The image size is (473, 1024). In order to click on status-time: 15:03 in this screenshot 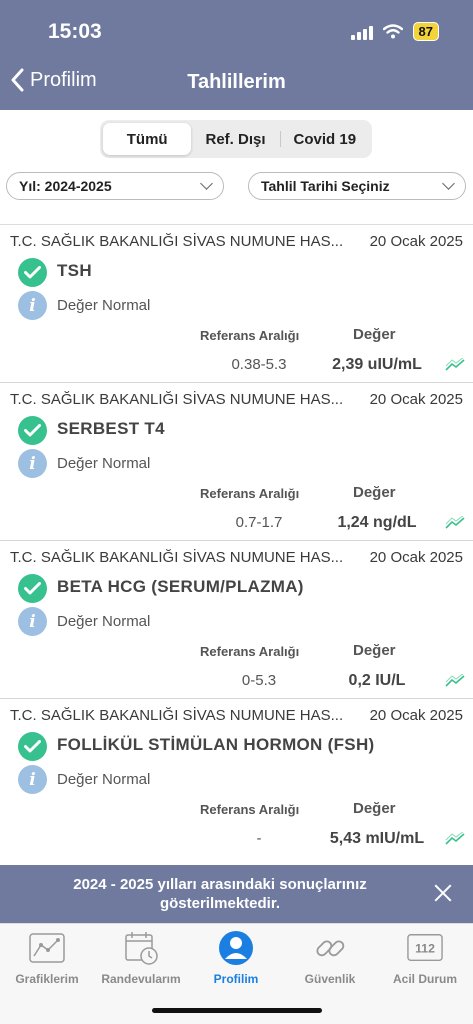, I will do `click(75, 31)`.